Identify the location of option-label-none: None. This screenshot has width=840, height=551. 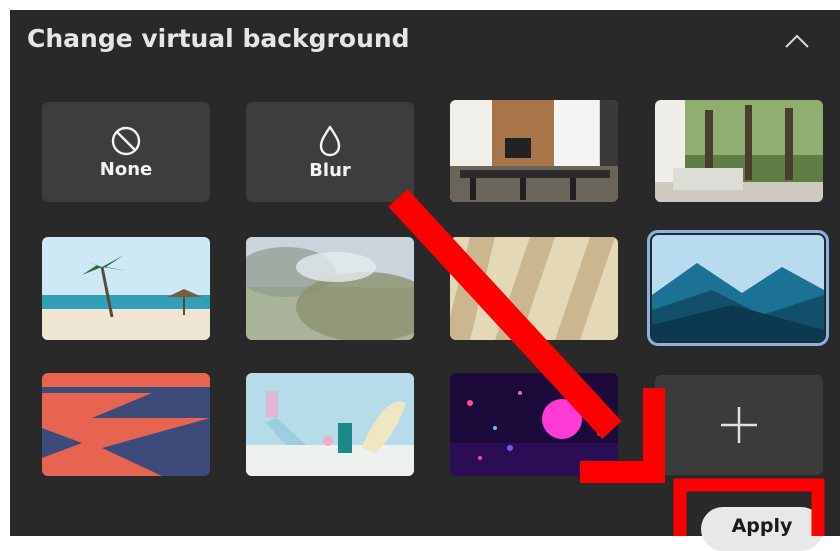
(126, 169).